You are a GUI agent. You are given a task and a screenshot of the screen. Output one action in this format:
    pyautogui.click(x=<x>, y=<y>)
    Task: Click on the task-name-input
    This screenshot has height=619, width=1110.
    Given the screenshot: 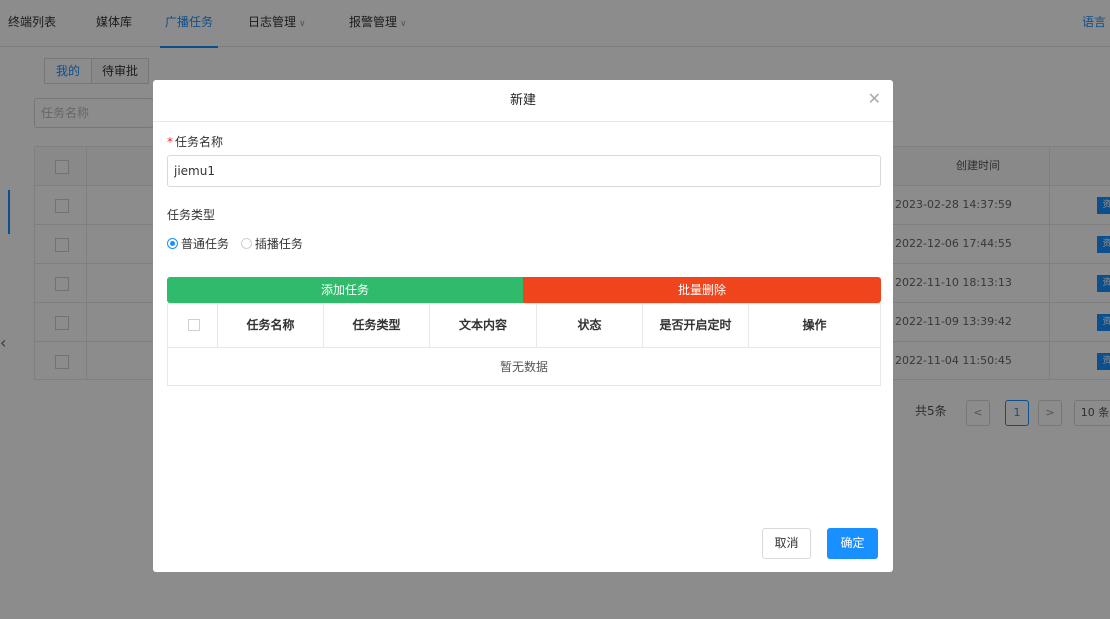 What is the action you would take?
    pyautogui.click(x=524, y=171)
    